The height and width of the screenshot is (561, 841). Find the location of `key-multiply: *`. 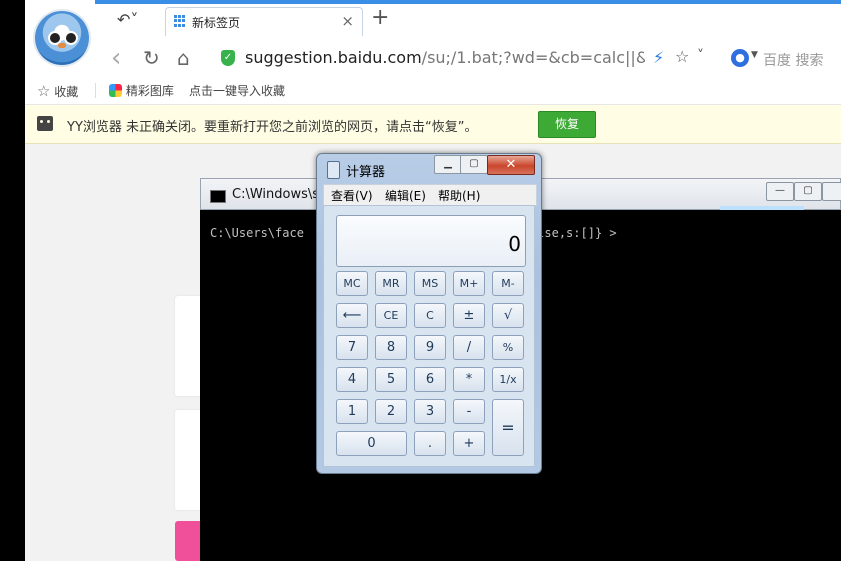

key-multiply: * is located at coordinates (469, 379).